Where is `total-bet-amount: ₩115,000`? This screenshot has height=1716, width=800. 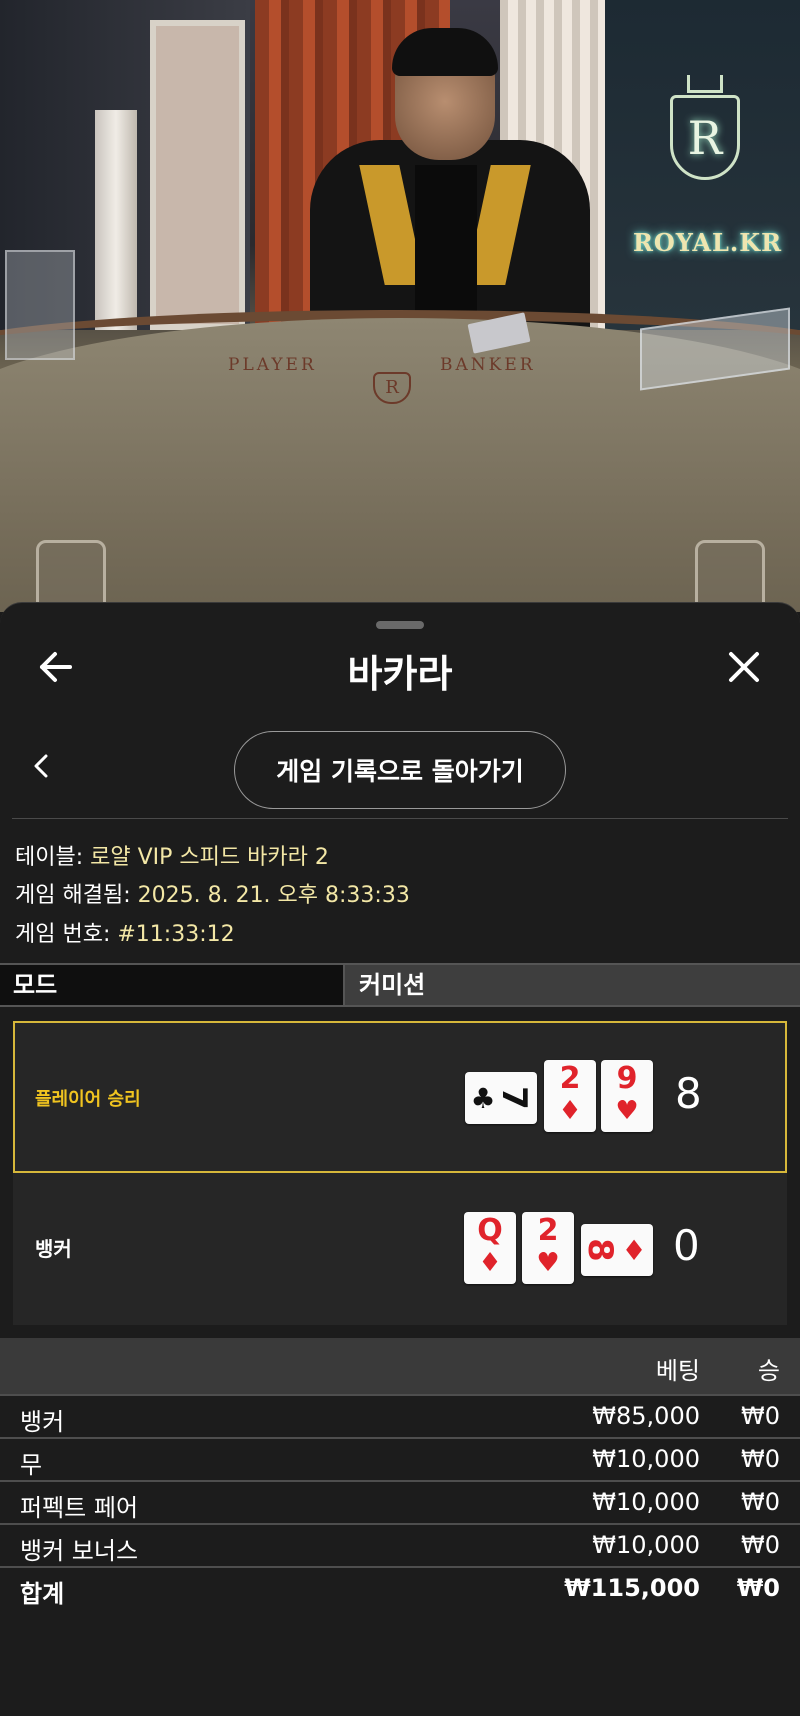
total-bet-amount: ₩115,000 is located at coordinates (632, 1588).